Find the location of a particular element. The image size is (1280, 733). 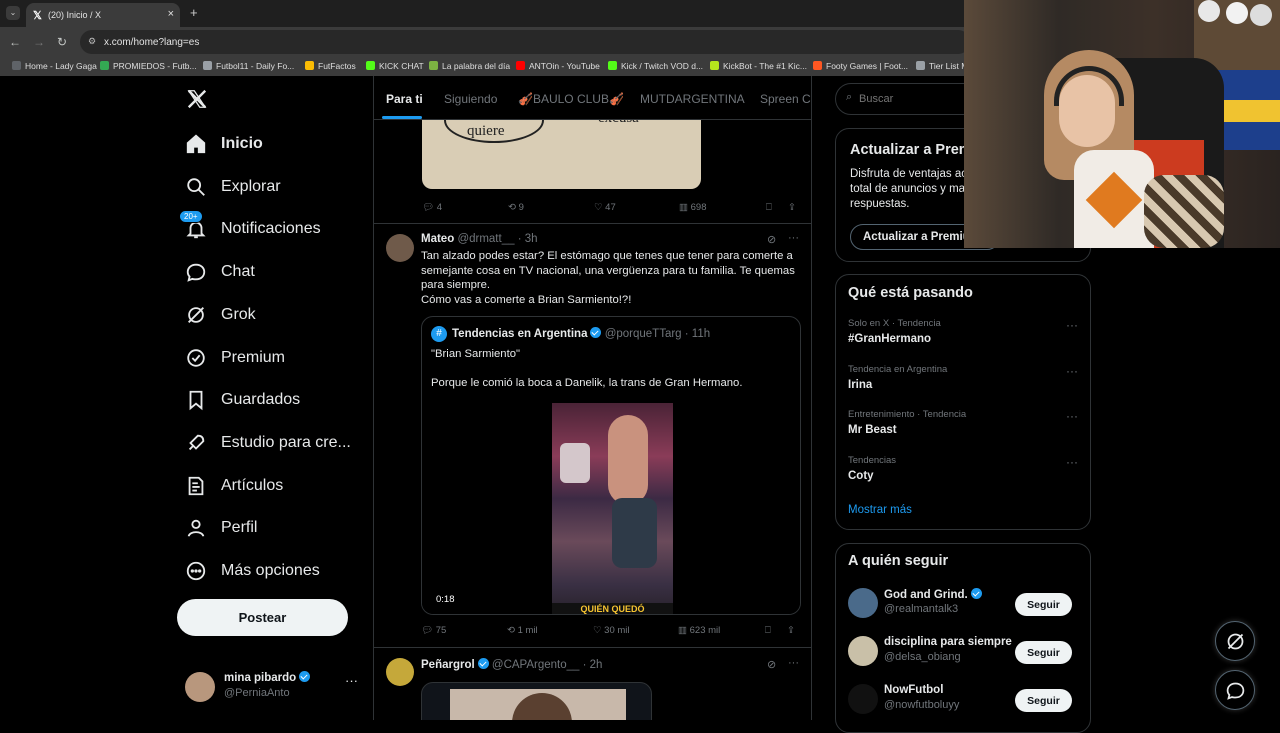

back-icon: ← is located at coordinates (15, 42).